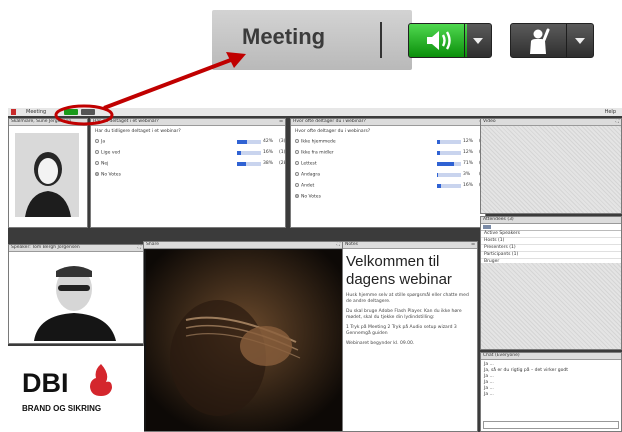 This screenshot has height=432, width=622. What do you see at coordinates (189, 175) in the screenshot?
I see `poll1-option: No Votes` at bounding box center [189, 175].